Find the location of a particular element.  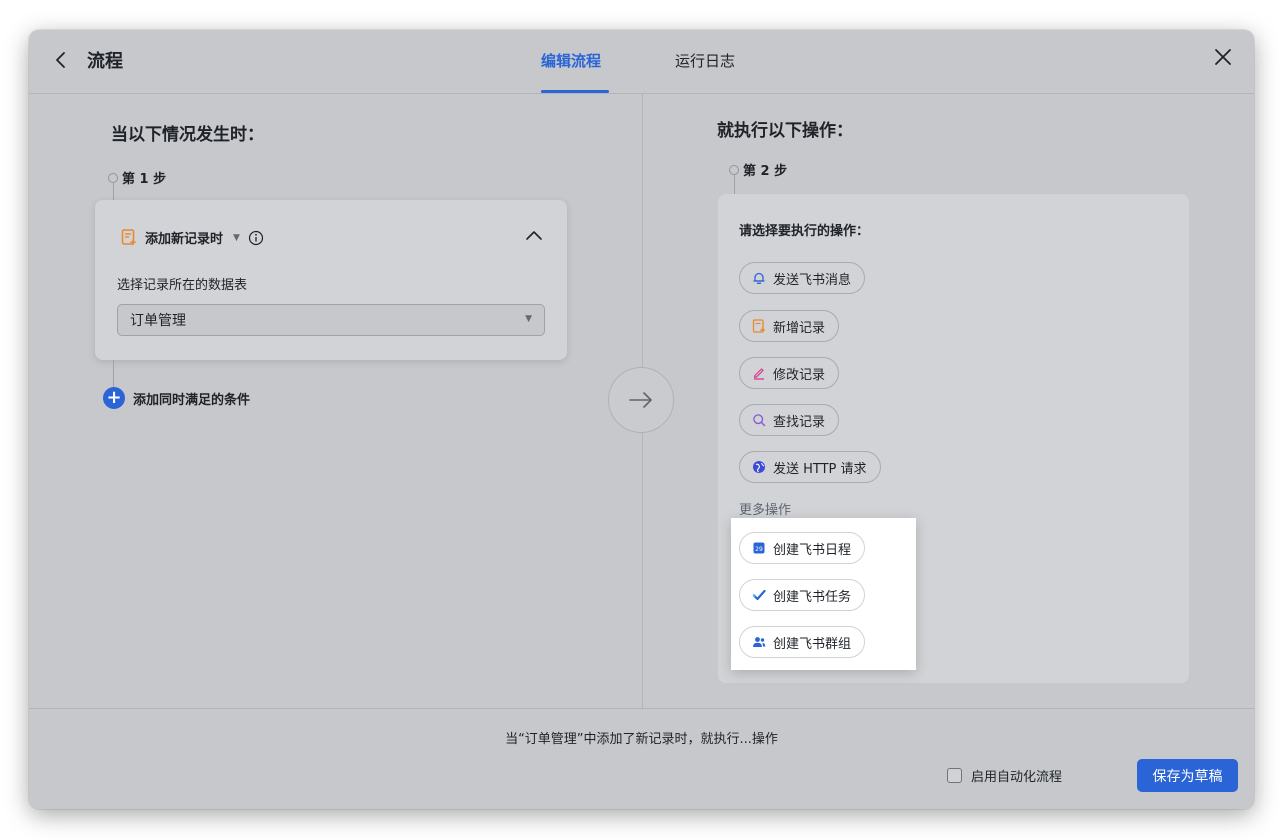

trigger-heading: 当以下情况发生时： is located at coordinates (187, 135).